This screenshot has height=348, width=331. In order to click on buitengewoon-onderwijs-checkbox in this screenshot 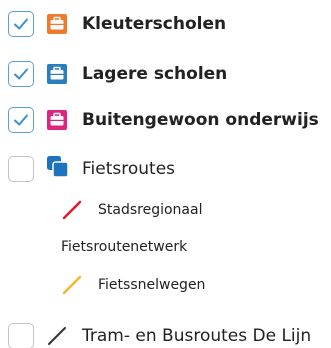, I will do `click(21, 120)`.